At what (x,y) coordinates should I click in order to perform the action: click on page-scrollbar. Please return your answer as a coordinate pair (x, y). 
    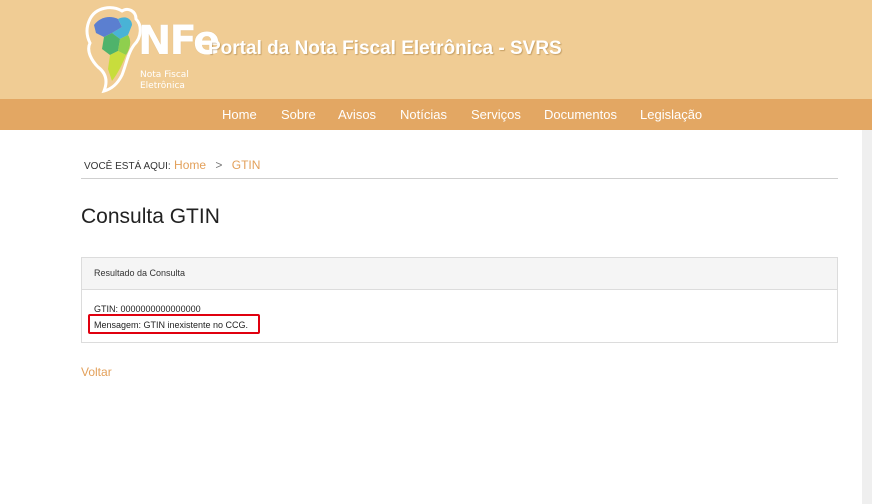
    Looking at the image, I should click on (867, 317).